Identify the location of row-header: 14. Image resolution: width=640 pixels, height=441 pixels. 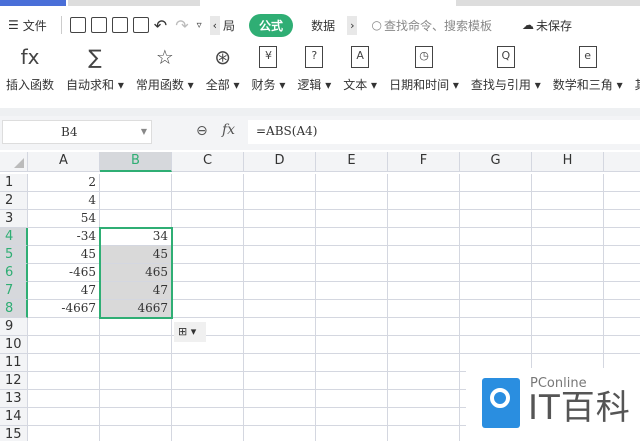
(14, 417).